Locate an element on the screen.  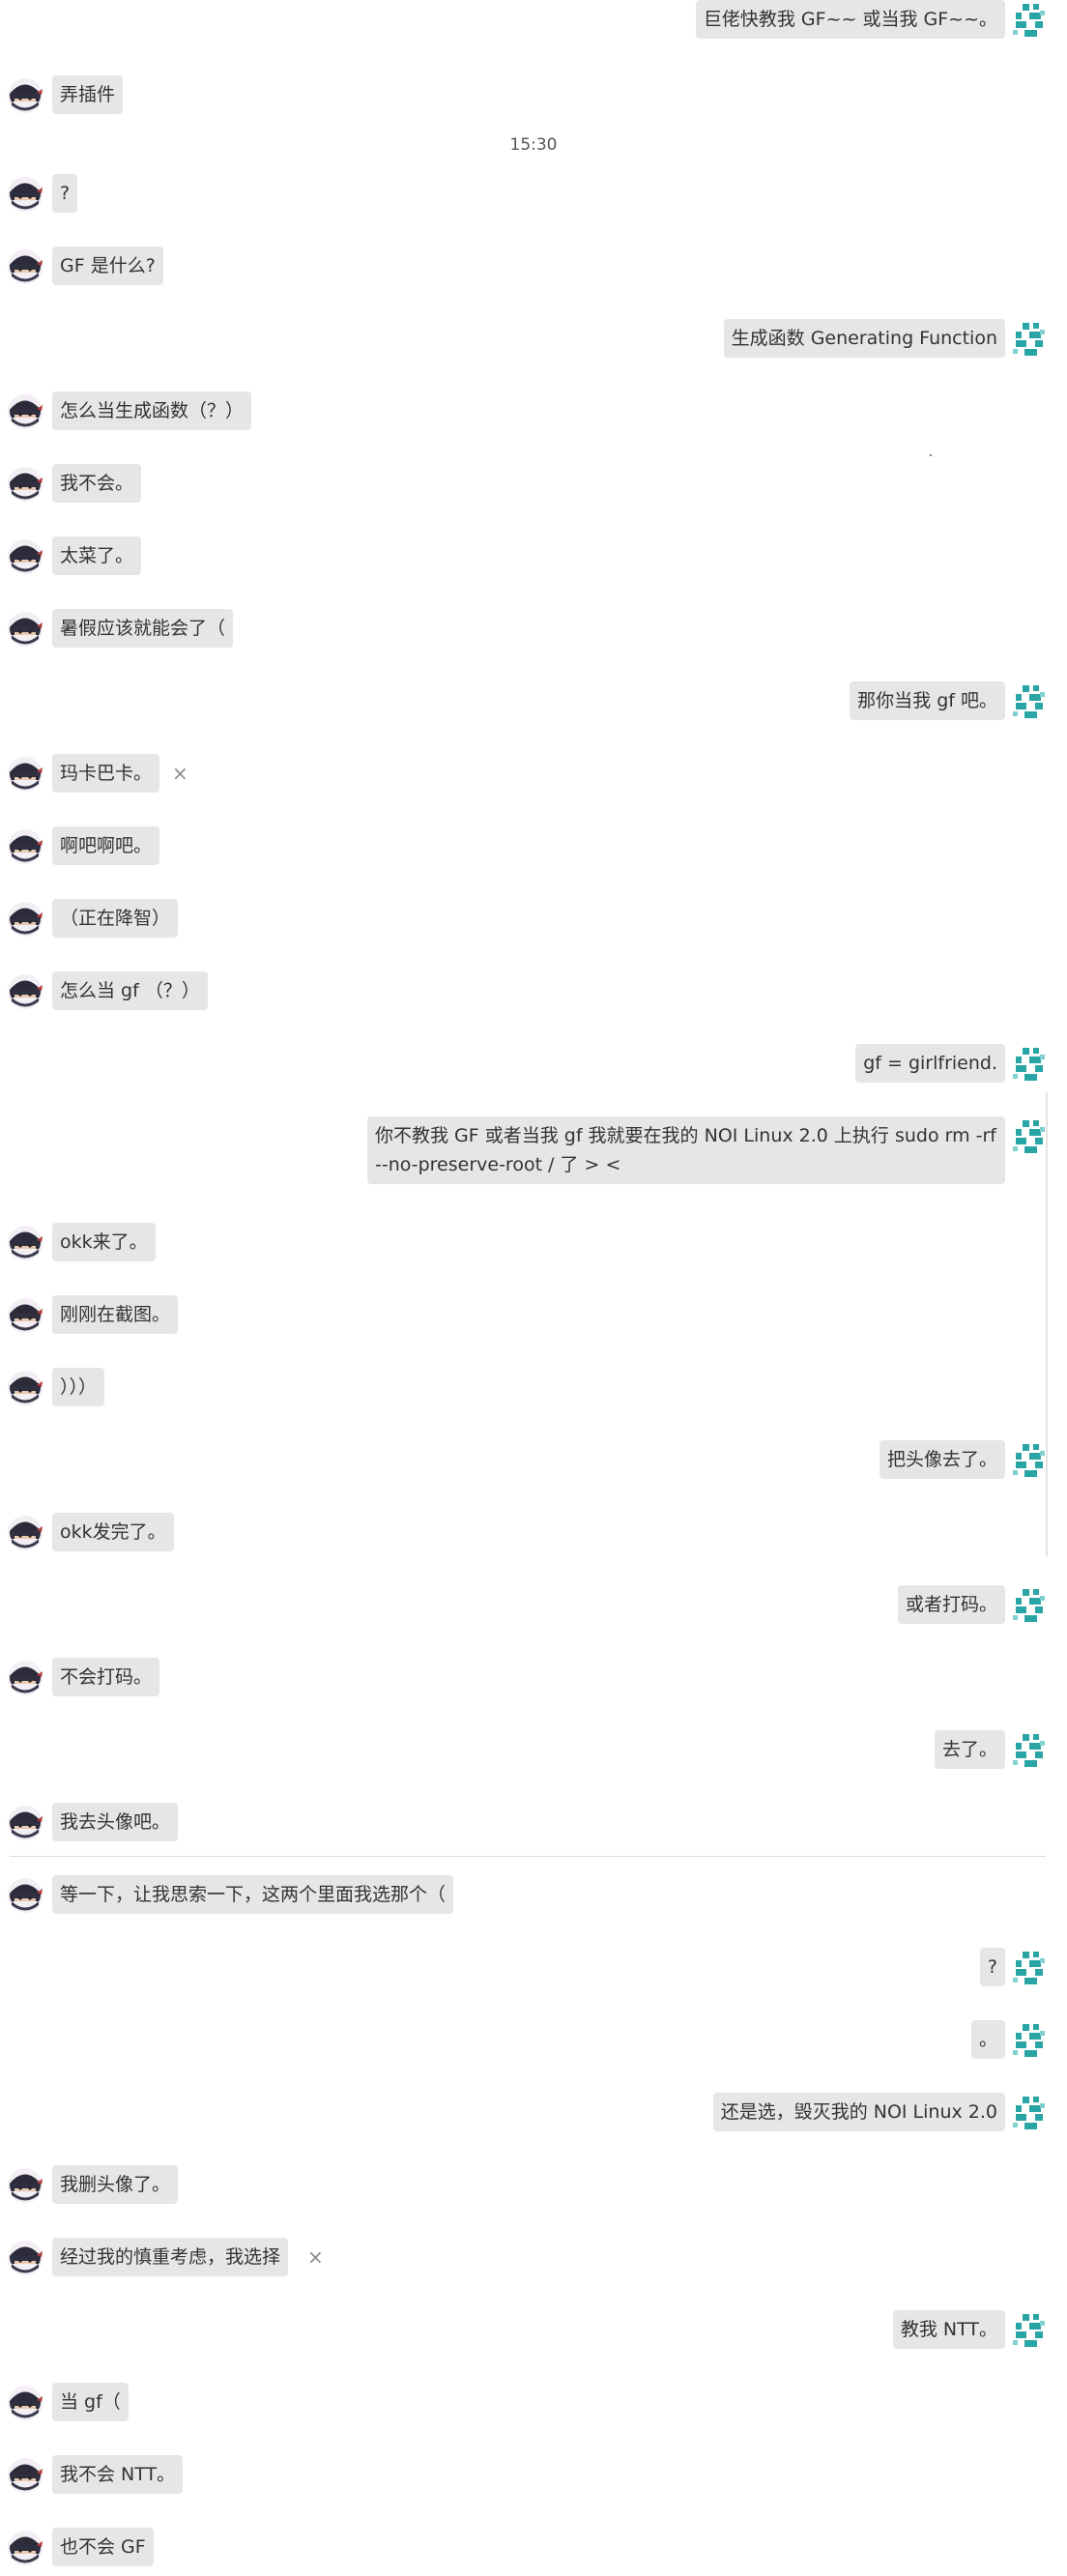
message-bubble: 巨佬快教我 GF~~ 或当我 GF~~。 is located at coordinates (850, 19).